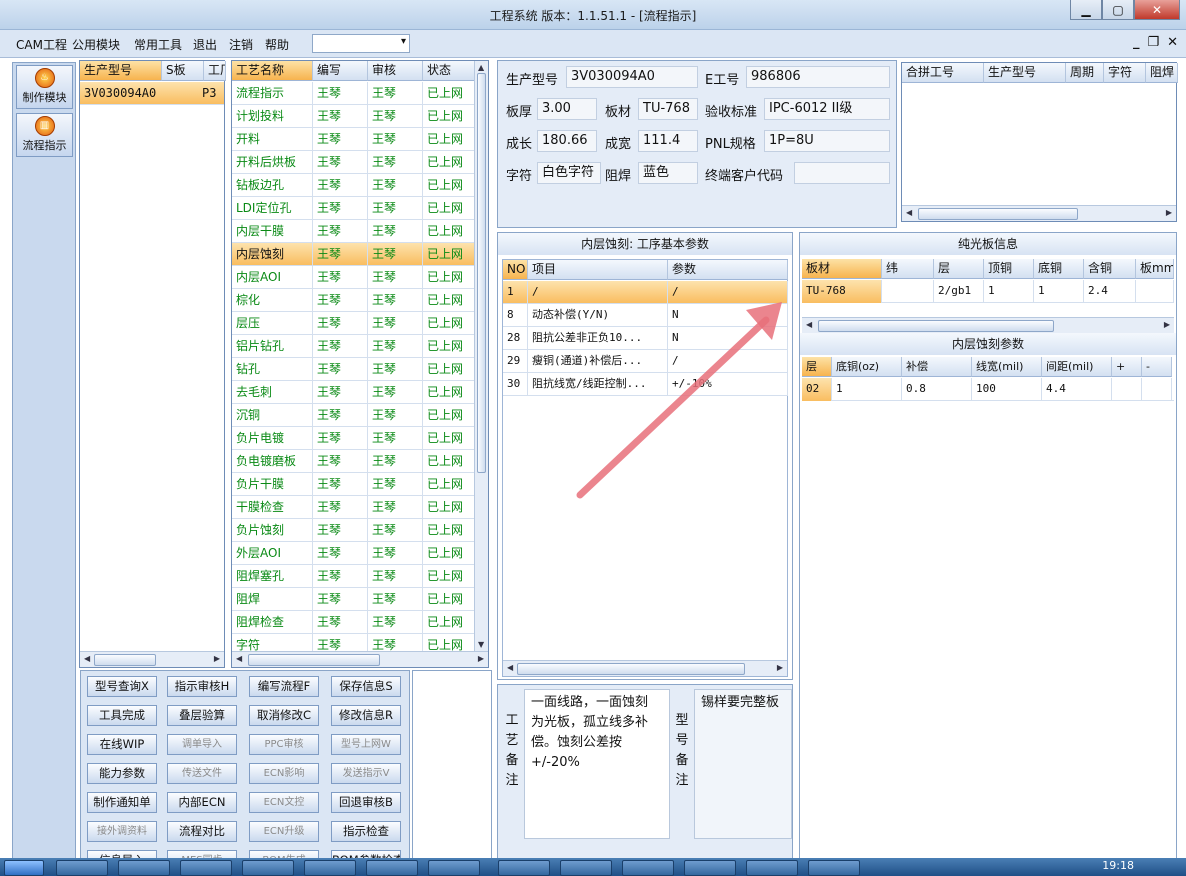  I want to click on col-header: 工艺名称, so click(272, 71).